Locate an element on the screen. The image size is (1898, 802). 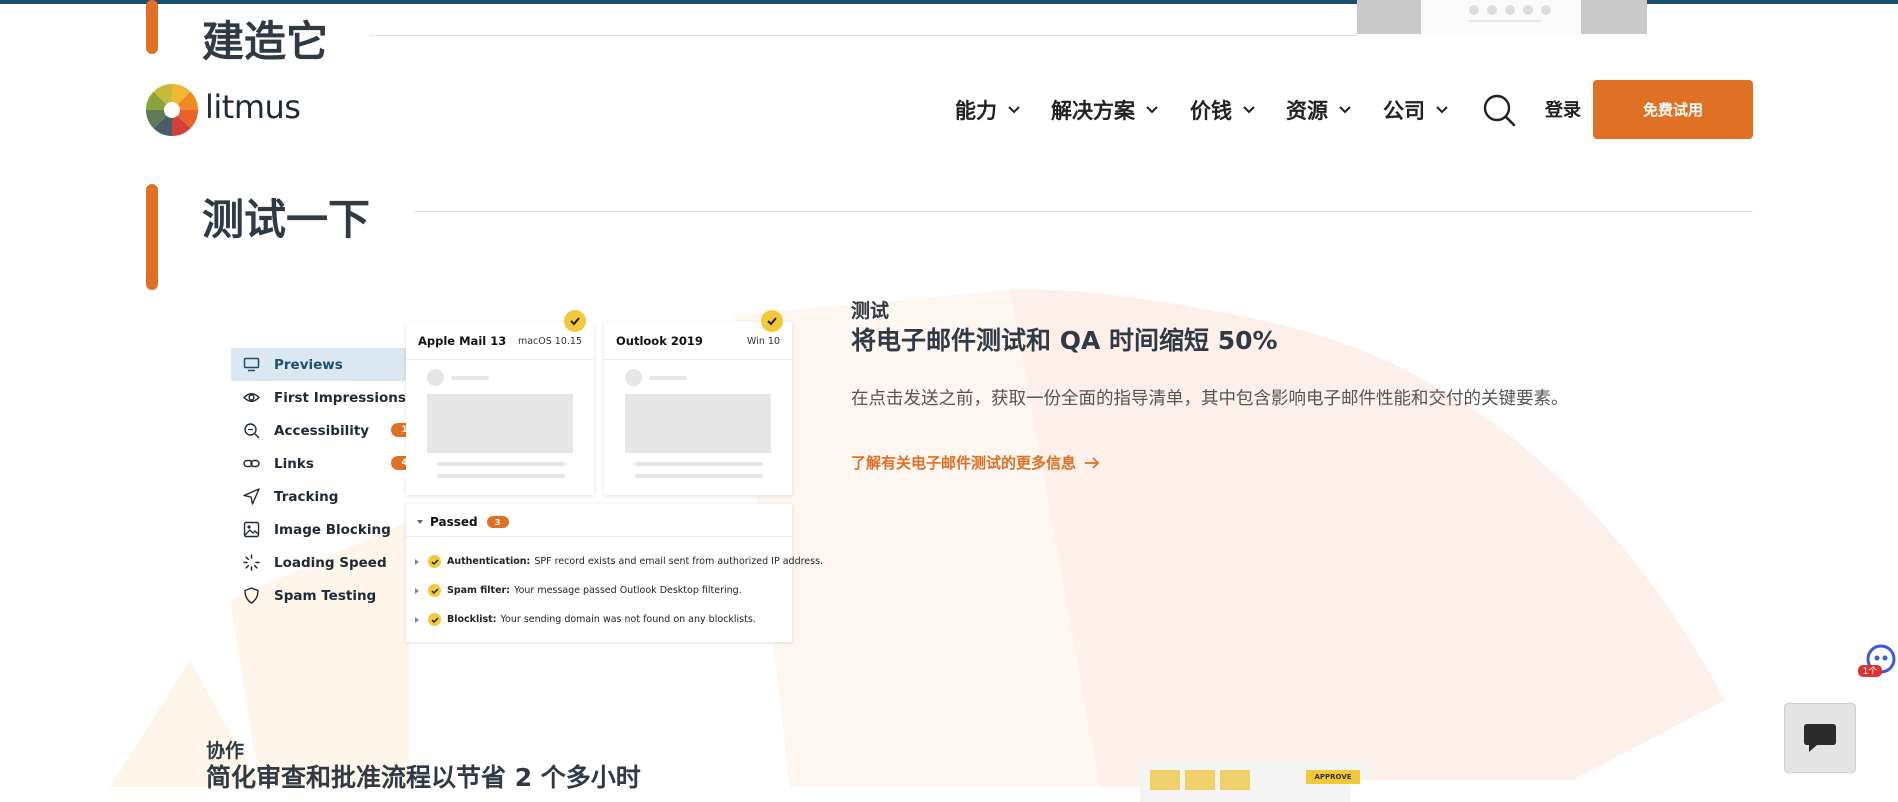
assistant-widget-icon: 1个 is located at coordinates (1876, 661).